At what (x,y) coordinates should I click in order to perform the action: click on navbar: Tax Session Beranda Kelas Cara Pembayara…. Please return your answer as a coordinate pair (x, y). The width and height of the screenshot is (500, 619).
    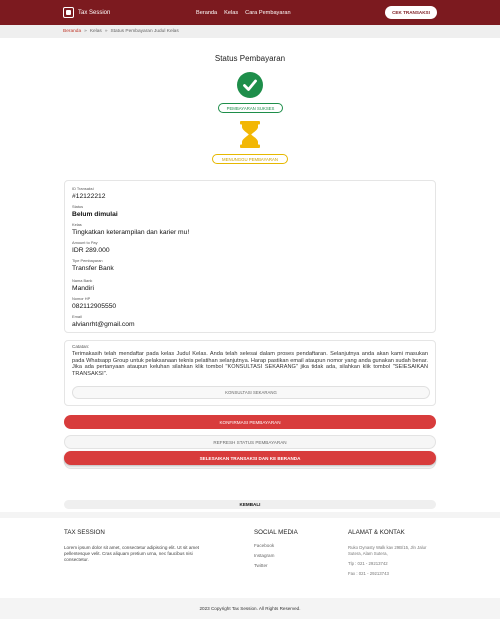
    Looking at the image, I should click on (250, 12).